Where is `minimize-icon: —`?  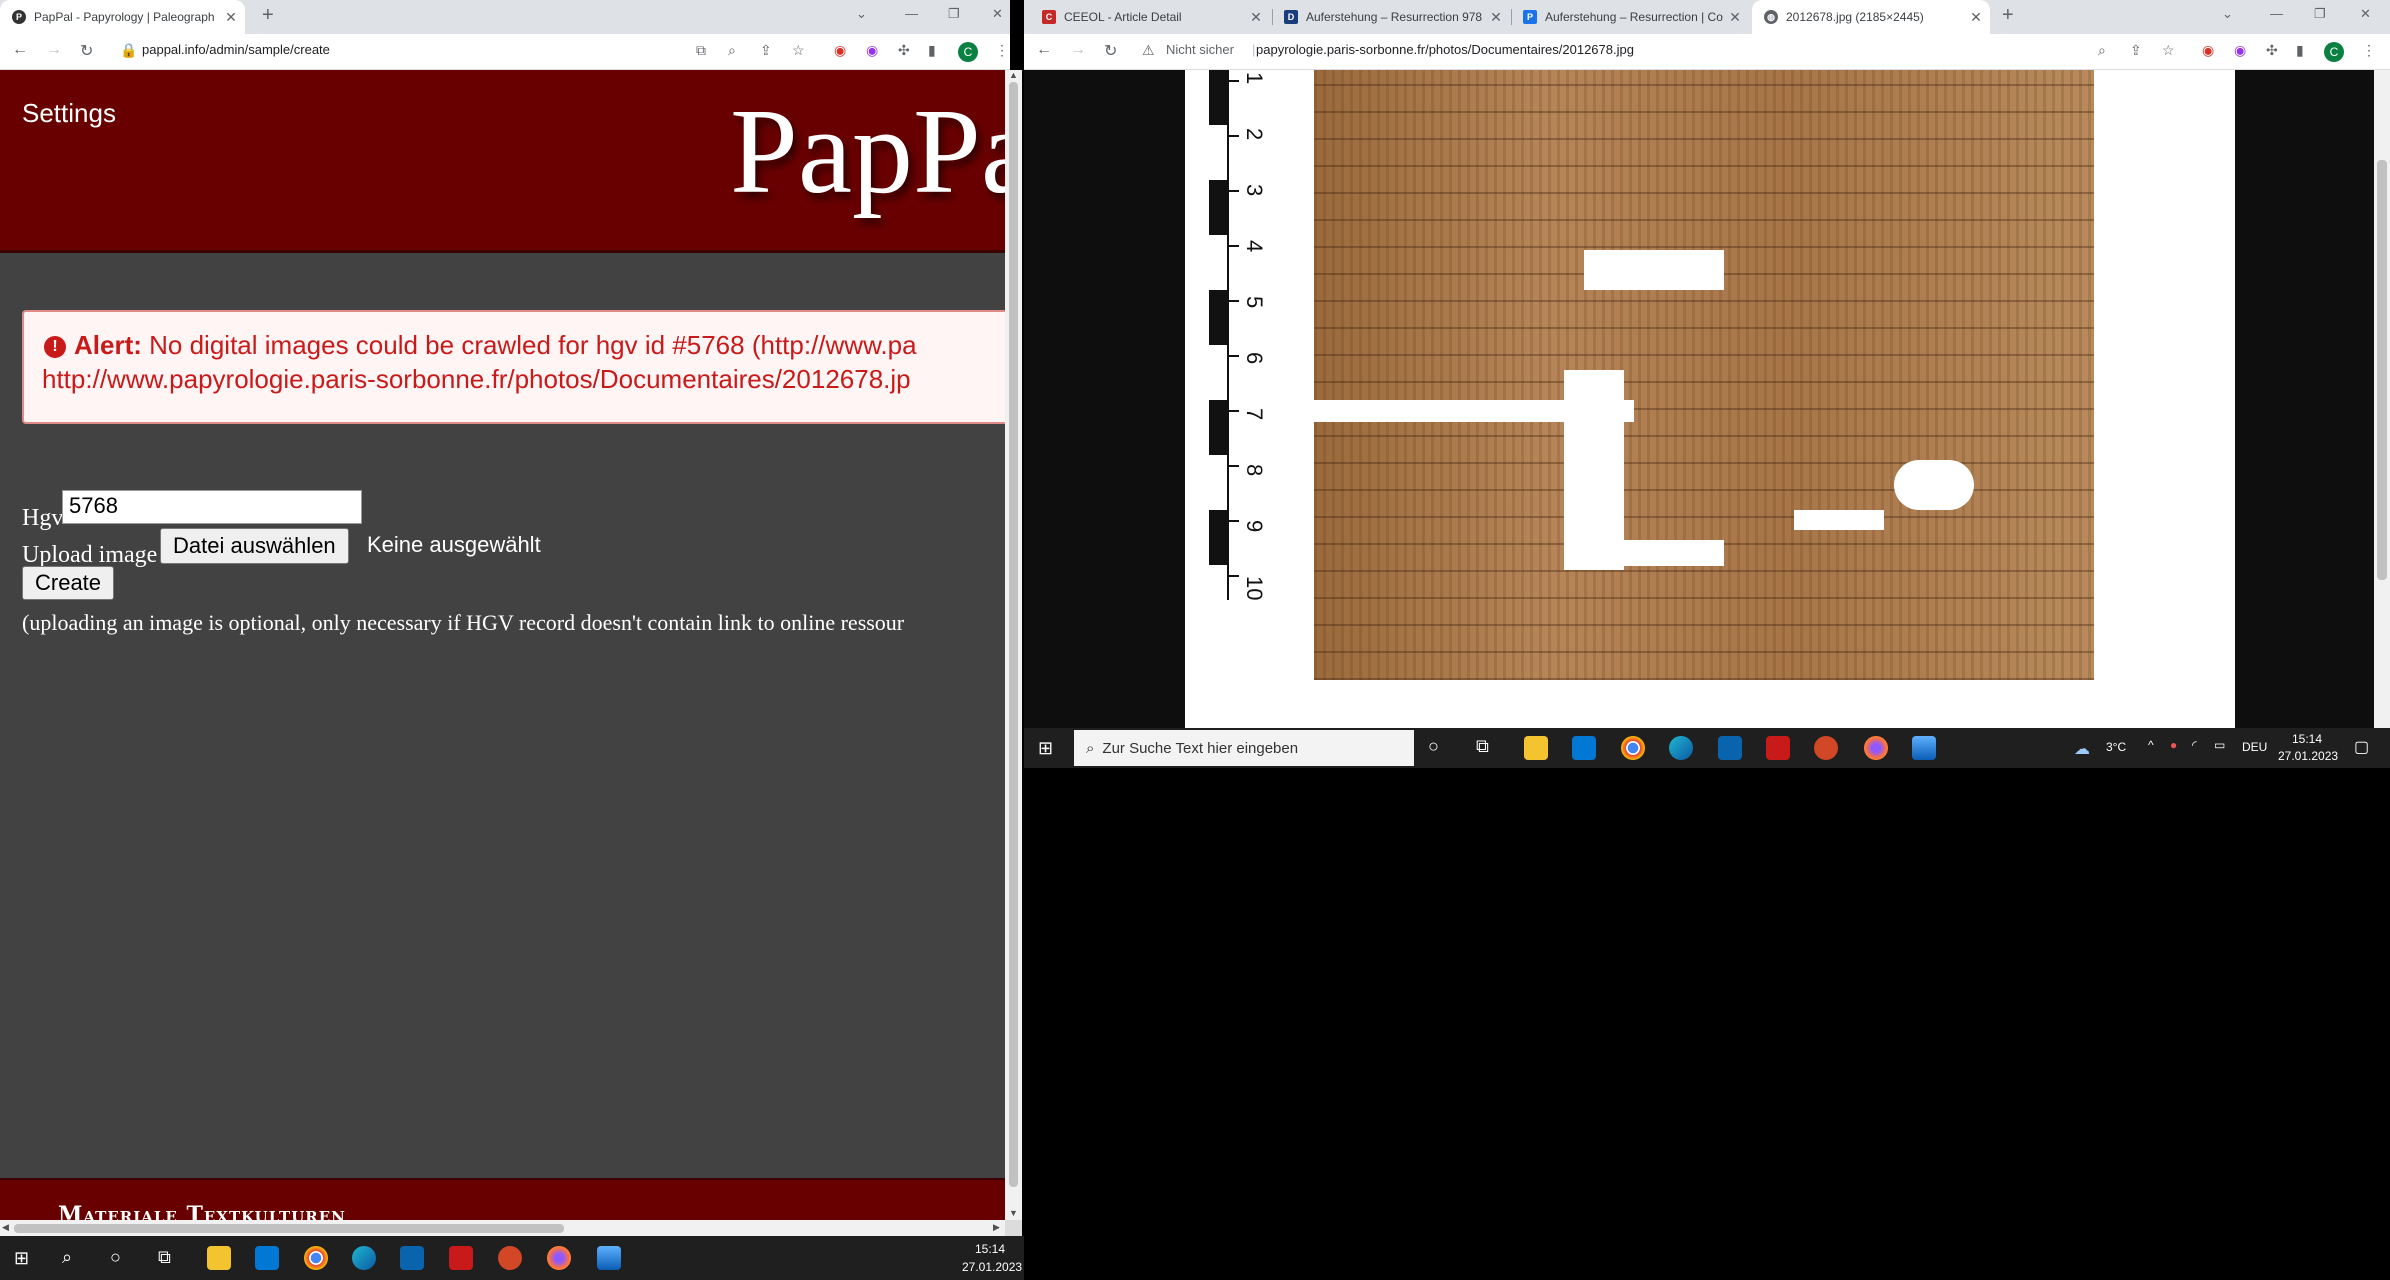
minimize-icon: — is located at coordinates (2276, 13).